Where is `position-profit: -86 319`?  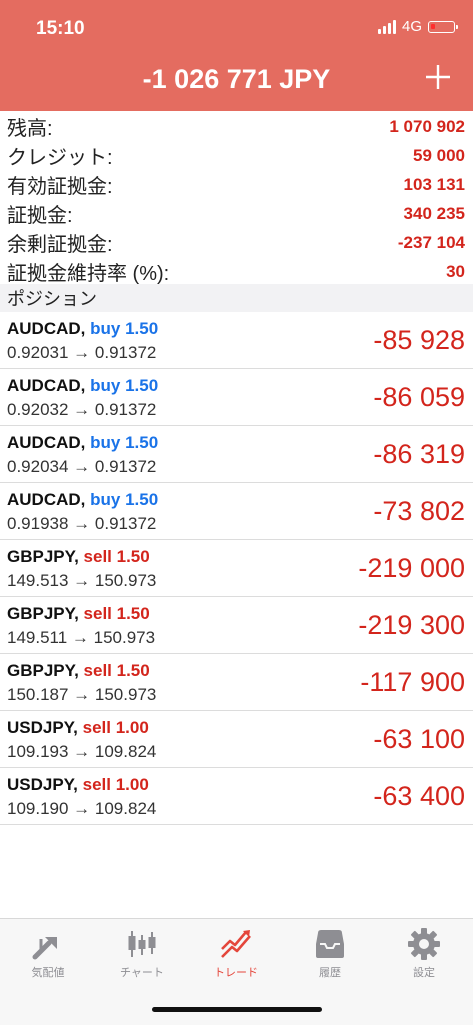 position-profit: -86 319 is located at coordinates (419, 454).